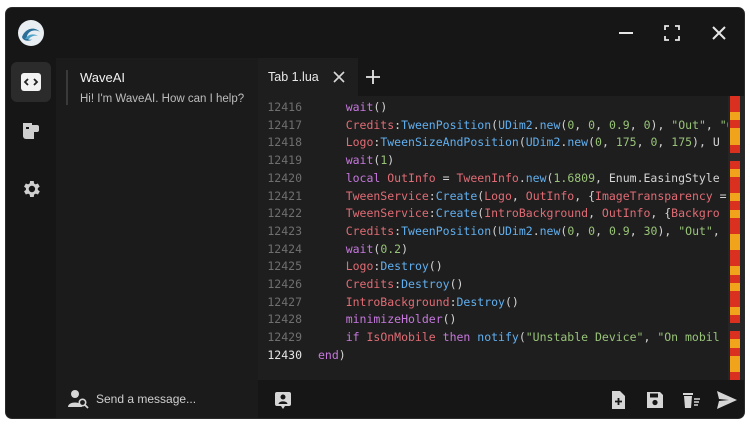  I want to click on title-bar, so click(375, 33).